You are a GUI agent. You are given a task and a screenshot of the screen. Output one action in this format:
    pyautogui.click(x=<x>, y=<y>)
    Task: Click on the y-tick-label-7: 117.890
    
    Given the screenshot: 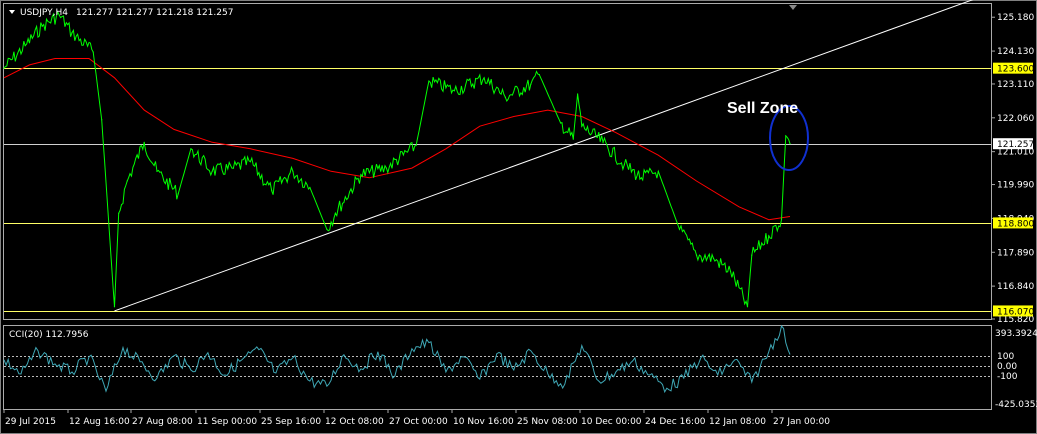 What is the action you would take?
    pyautogui.click(x=1015, y=253)
    